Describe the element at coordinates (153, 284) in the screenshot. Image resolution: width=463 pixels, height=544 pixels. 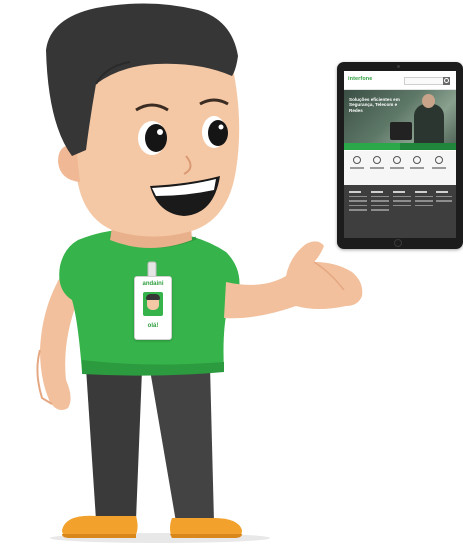
I see `badge-brand-label: andaini` at that location.